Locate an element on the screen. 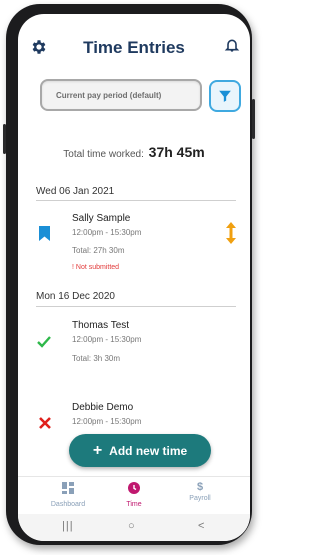 Image resolution: width=320 pixels, height=555 pixels. page-title: Time Entries is located at coordinates (134, 47).